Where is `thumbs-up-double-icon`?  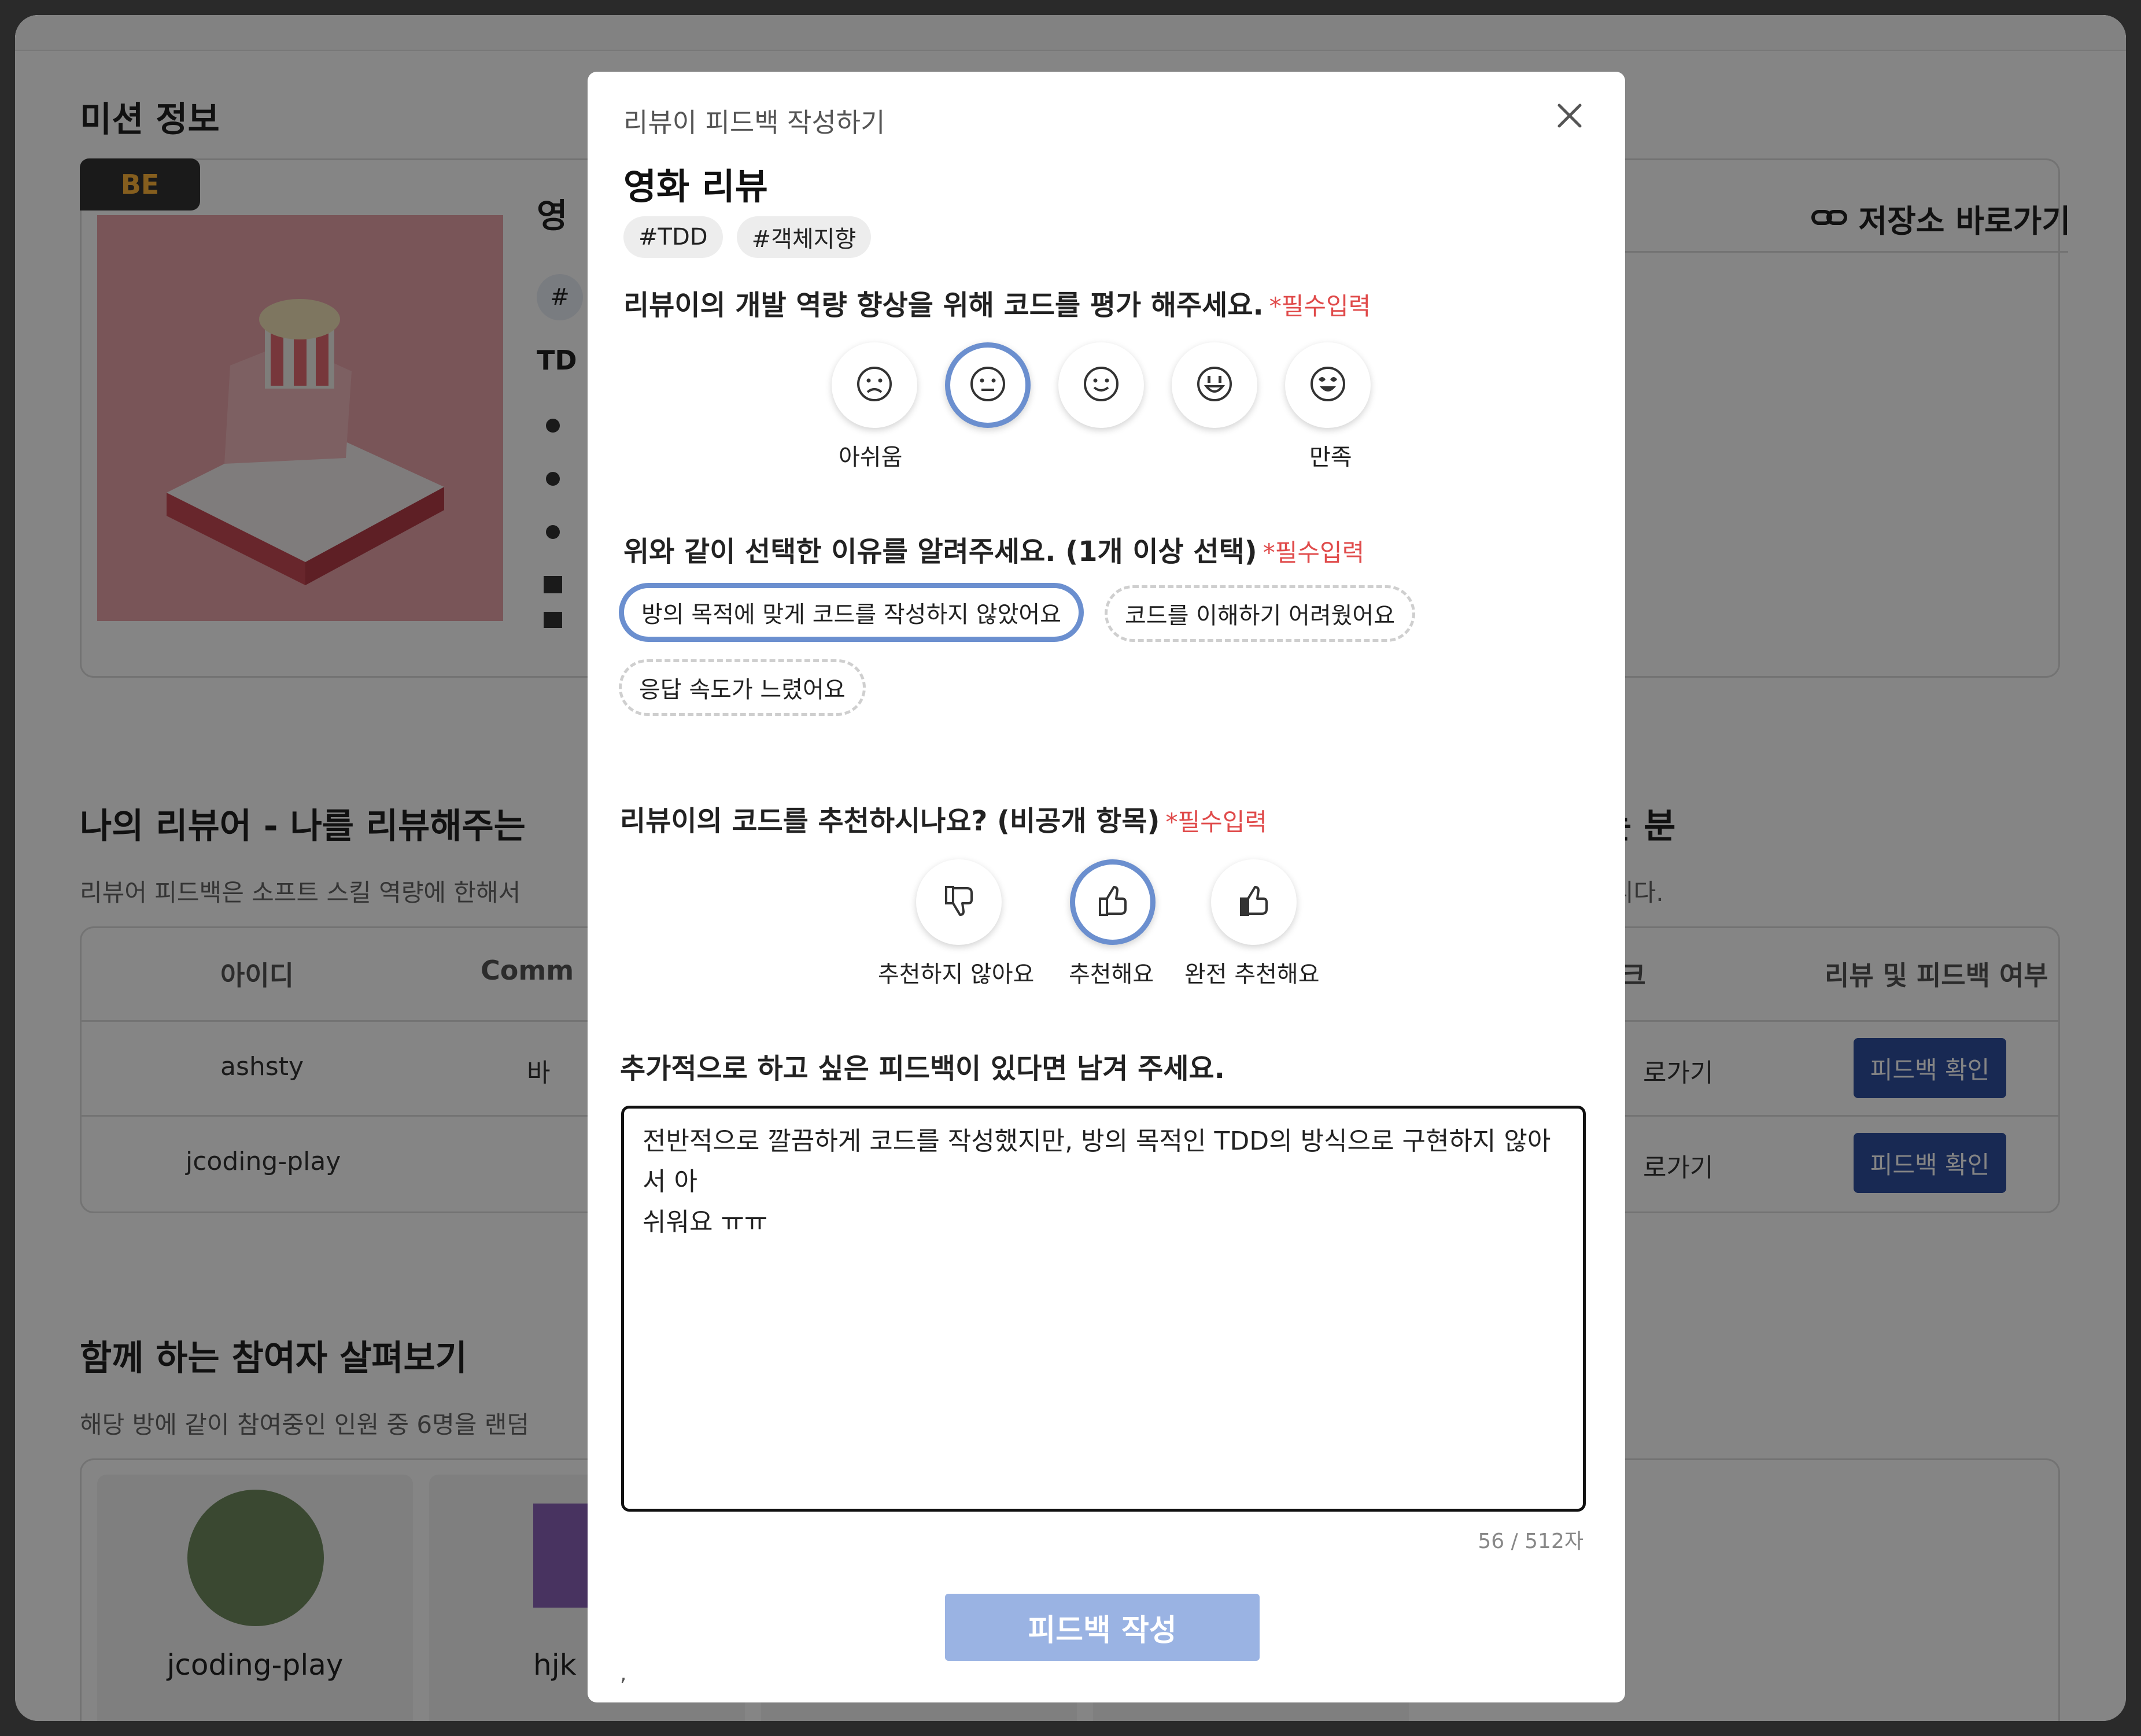
thumbs-up-double-icon is located at coordinates (1253, 902).